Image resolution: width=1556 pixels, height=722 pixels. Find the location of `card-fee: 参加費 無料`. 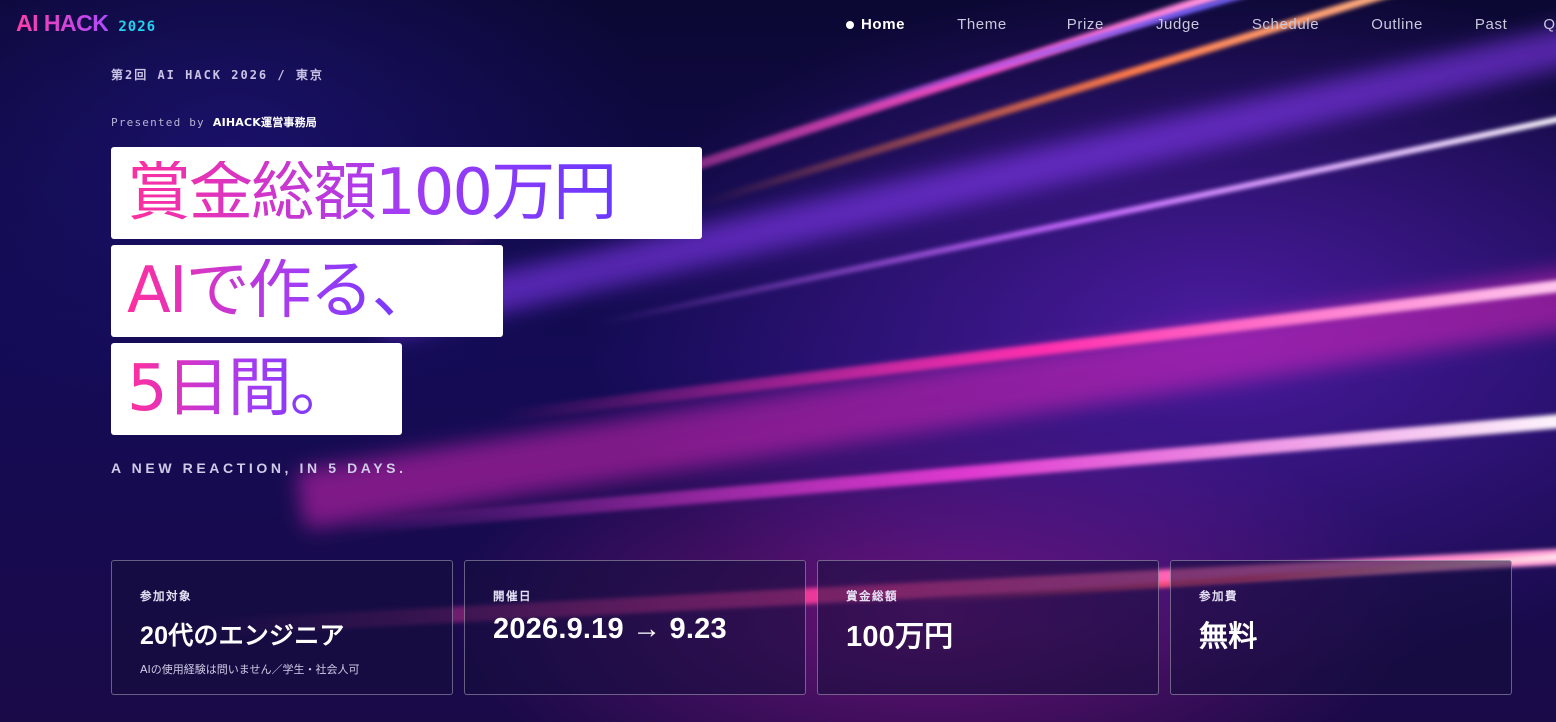

card-fee: 参加費 無料 is located at coordinates (1341, 627).